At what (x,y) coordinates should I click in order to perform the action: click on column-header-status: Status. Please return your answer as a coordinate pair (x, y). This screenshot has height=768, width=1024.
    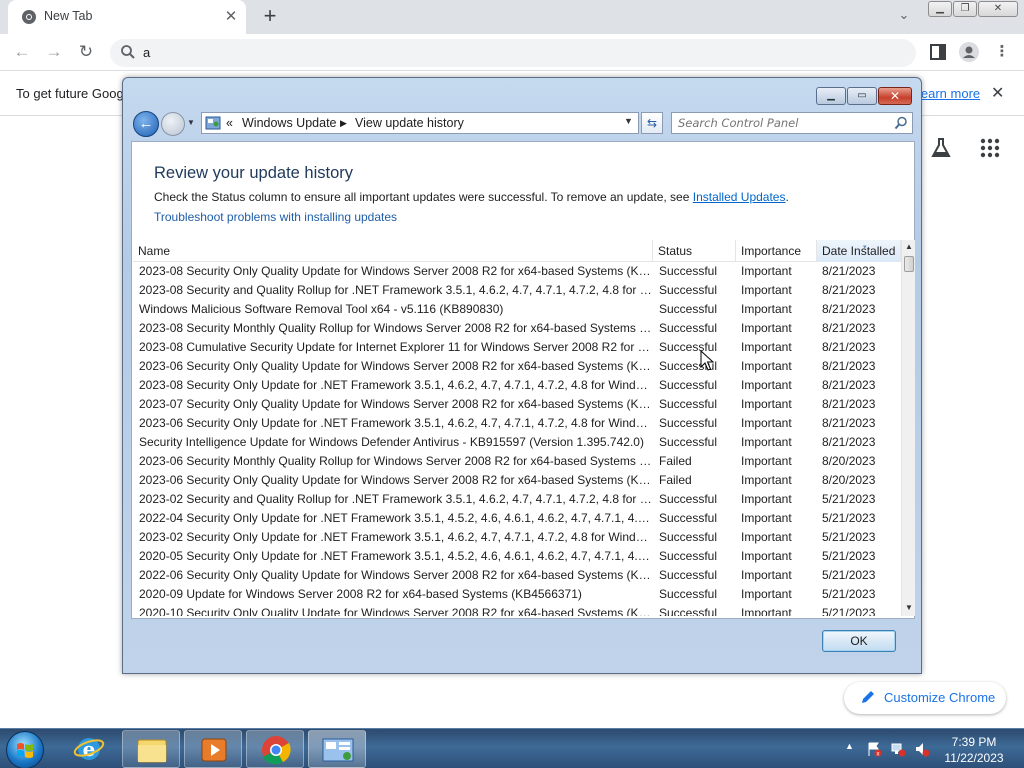
    Looking at the image, I should click on (694, 251).